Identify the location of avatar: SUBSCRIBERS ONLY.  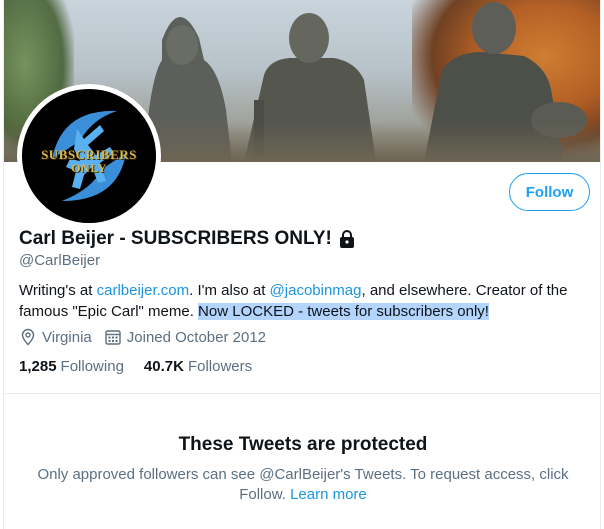
(89, 156).